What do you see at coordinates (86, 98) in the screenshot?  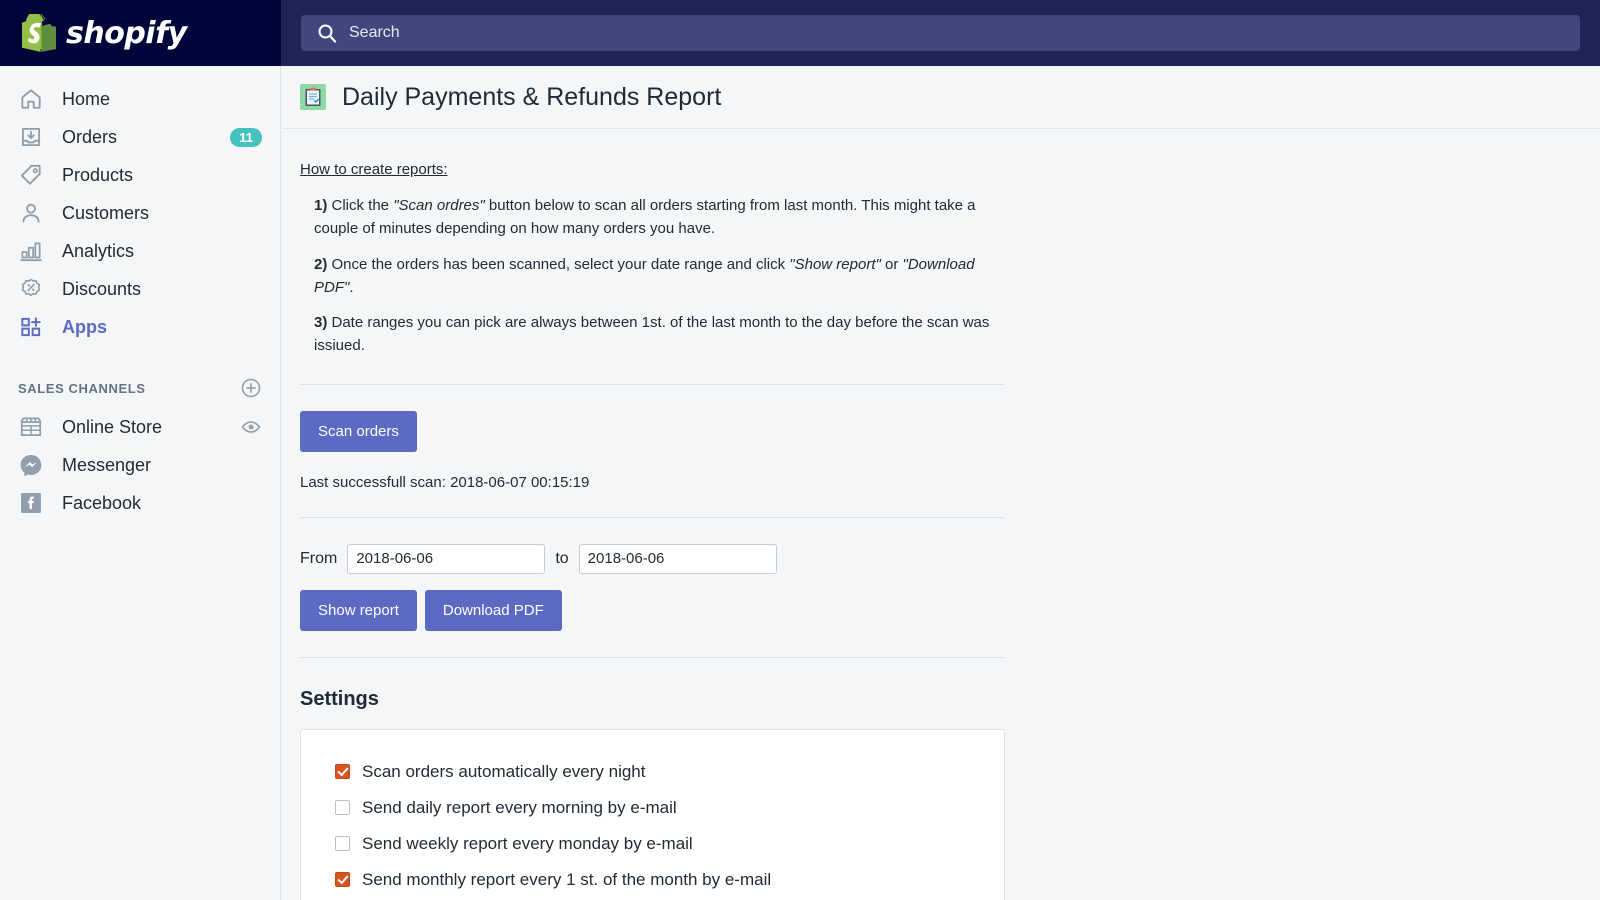 I see `sidebar-item-label: Home` at bounding box center [86, 98].